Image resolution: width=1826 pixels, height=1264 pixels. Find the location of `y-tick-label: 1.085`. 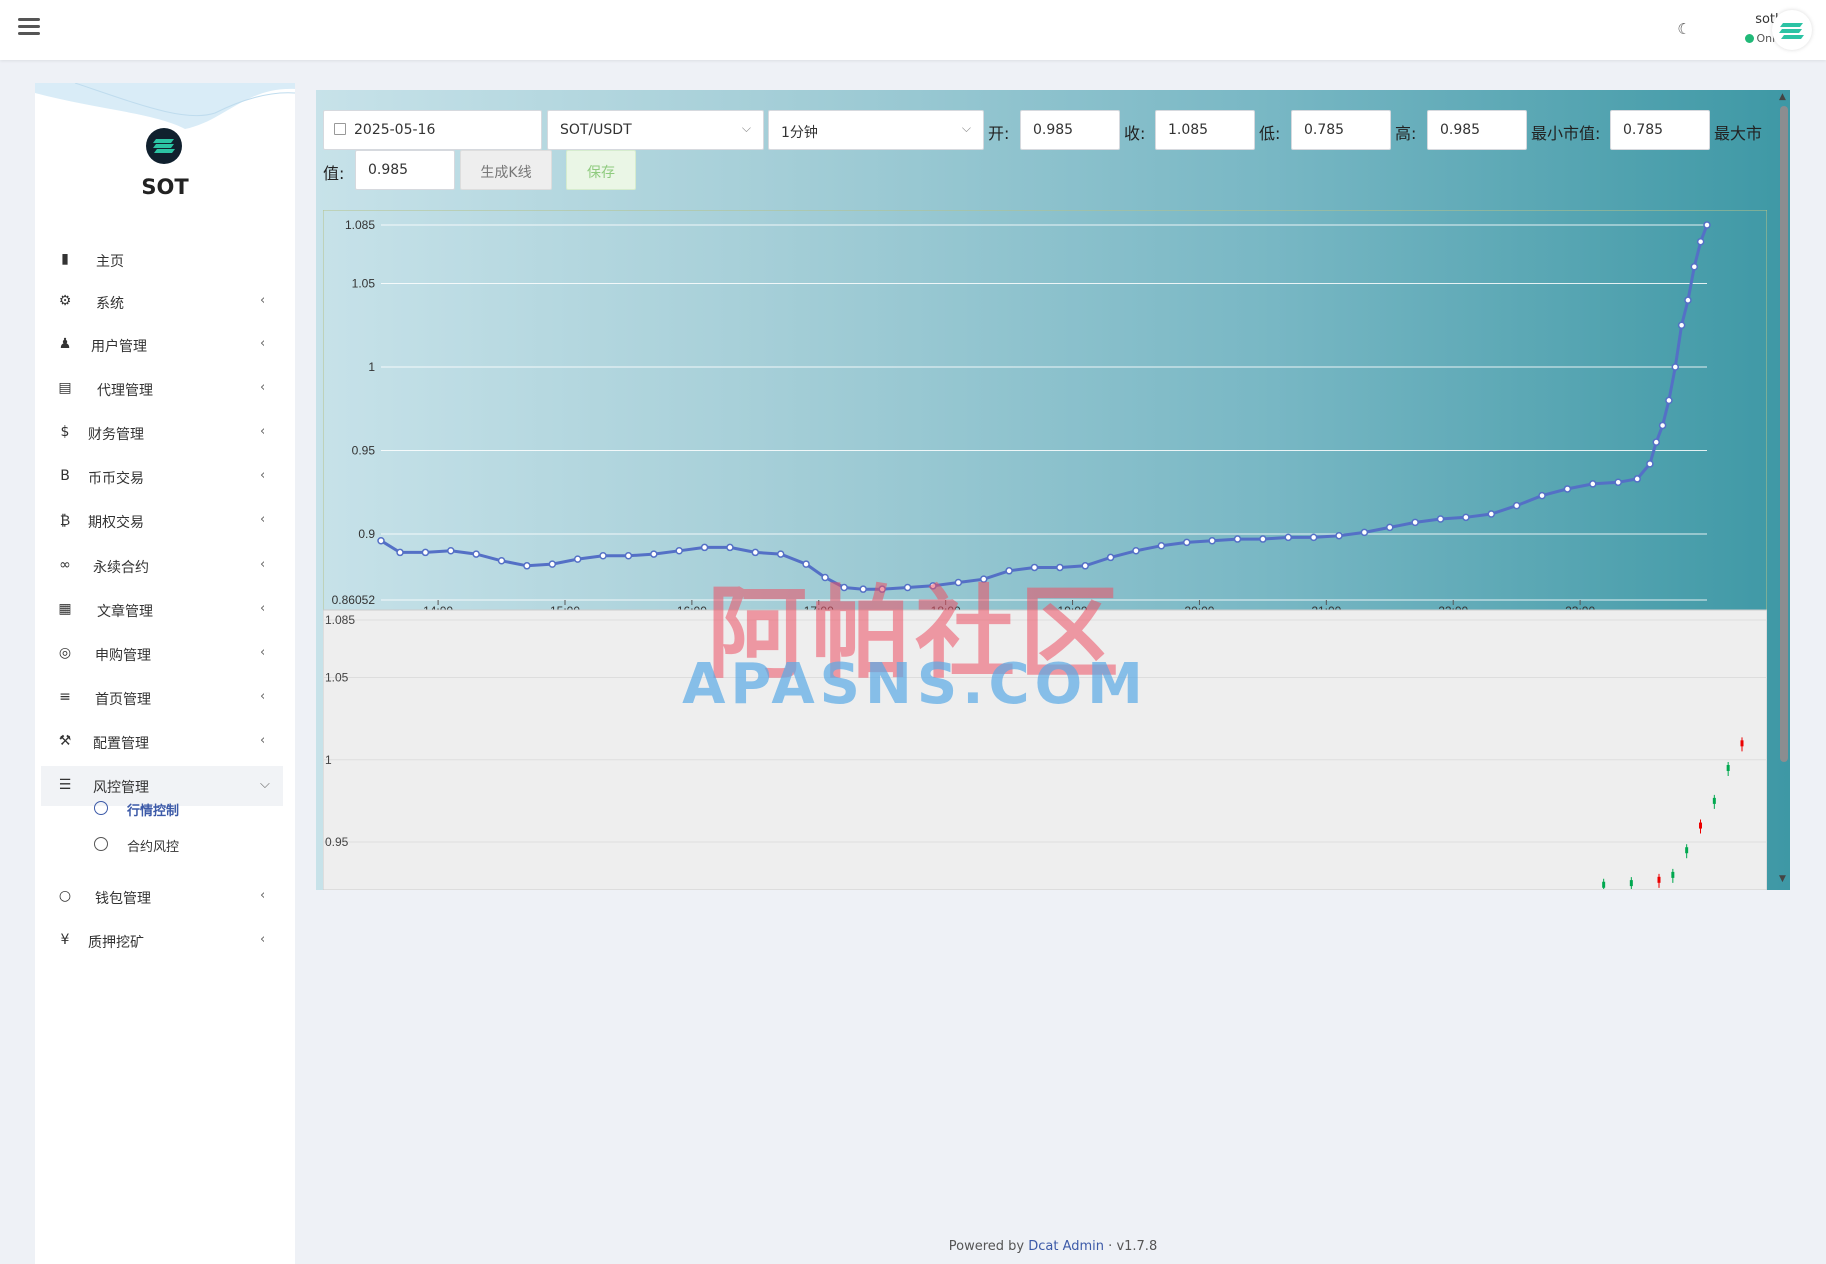

y-tick-label: 1.085 is located at coordinates (360, 225).